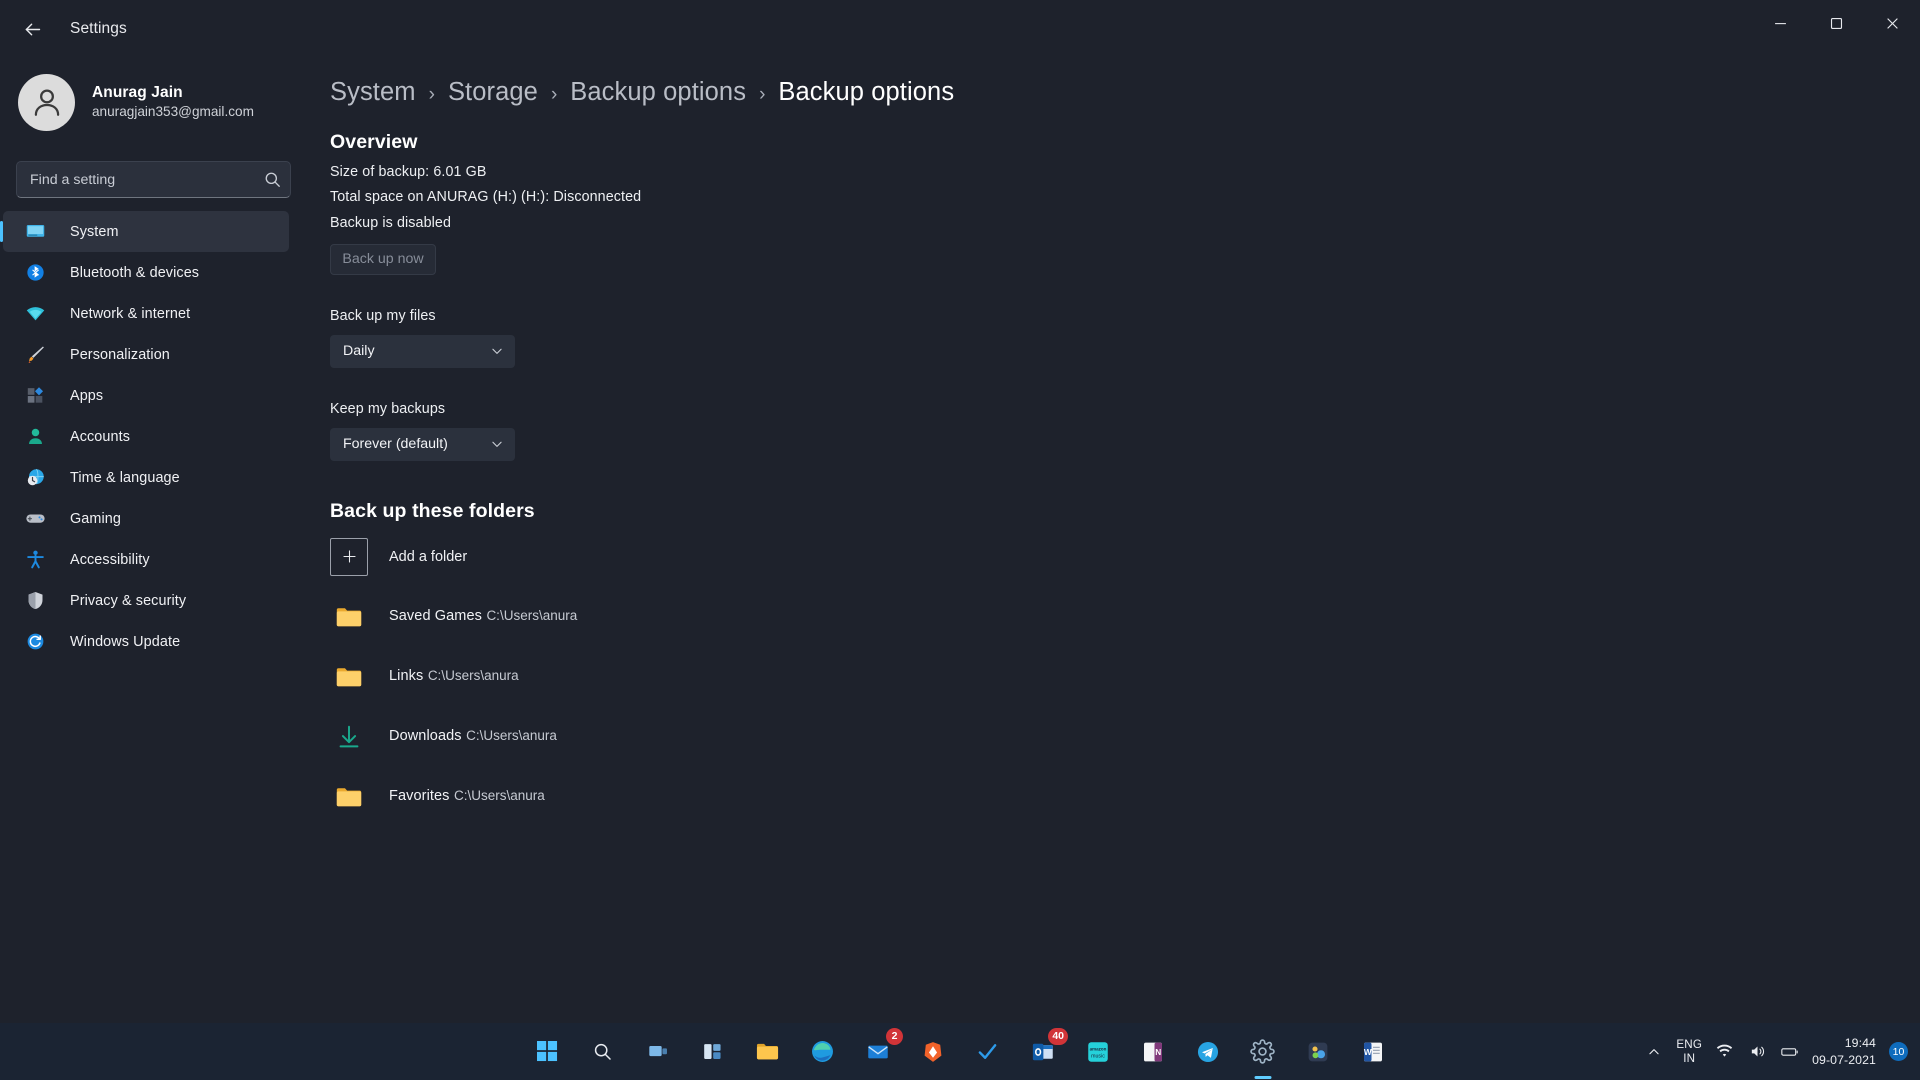 The height and width of the screenshot is (1080, 1920). I want to click on user-profile: Anurag Jain anuragjain353@gmail.com, so click(152, 102).